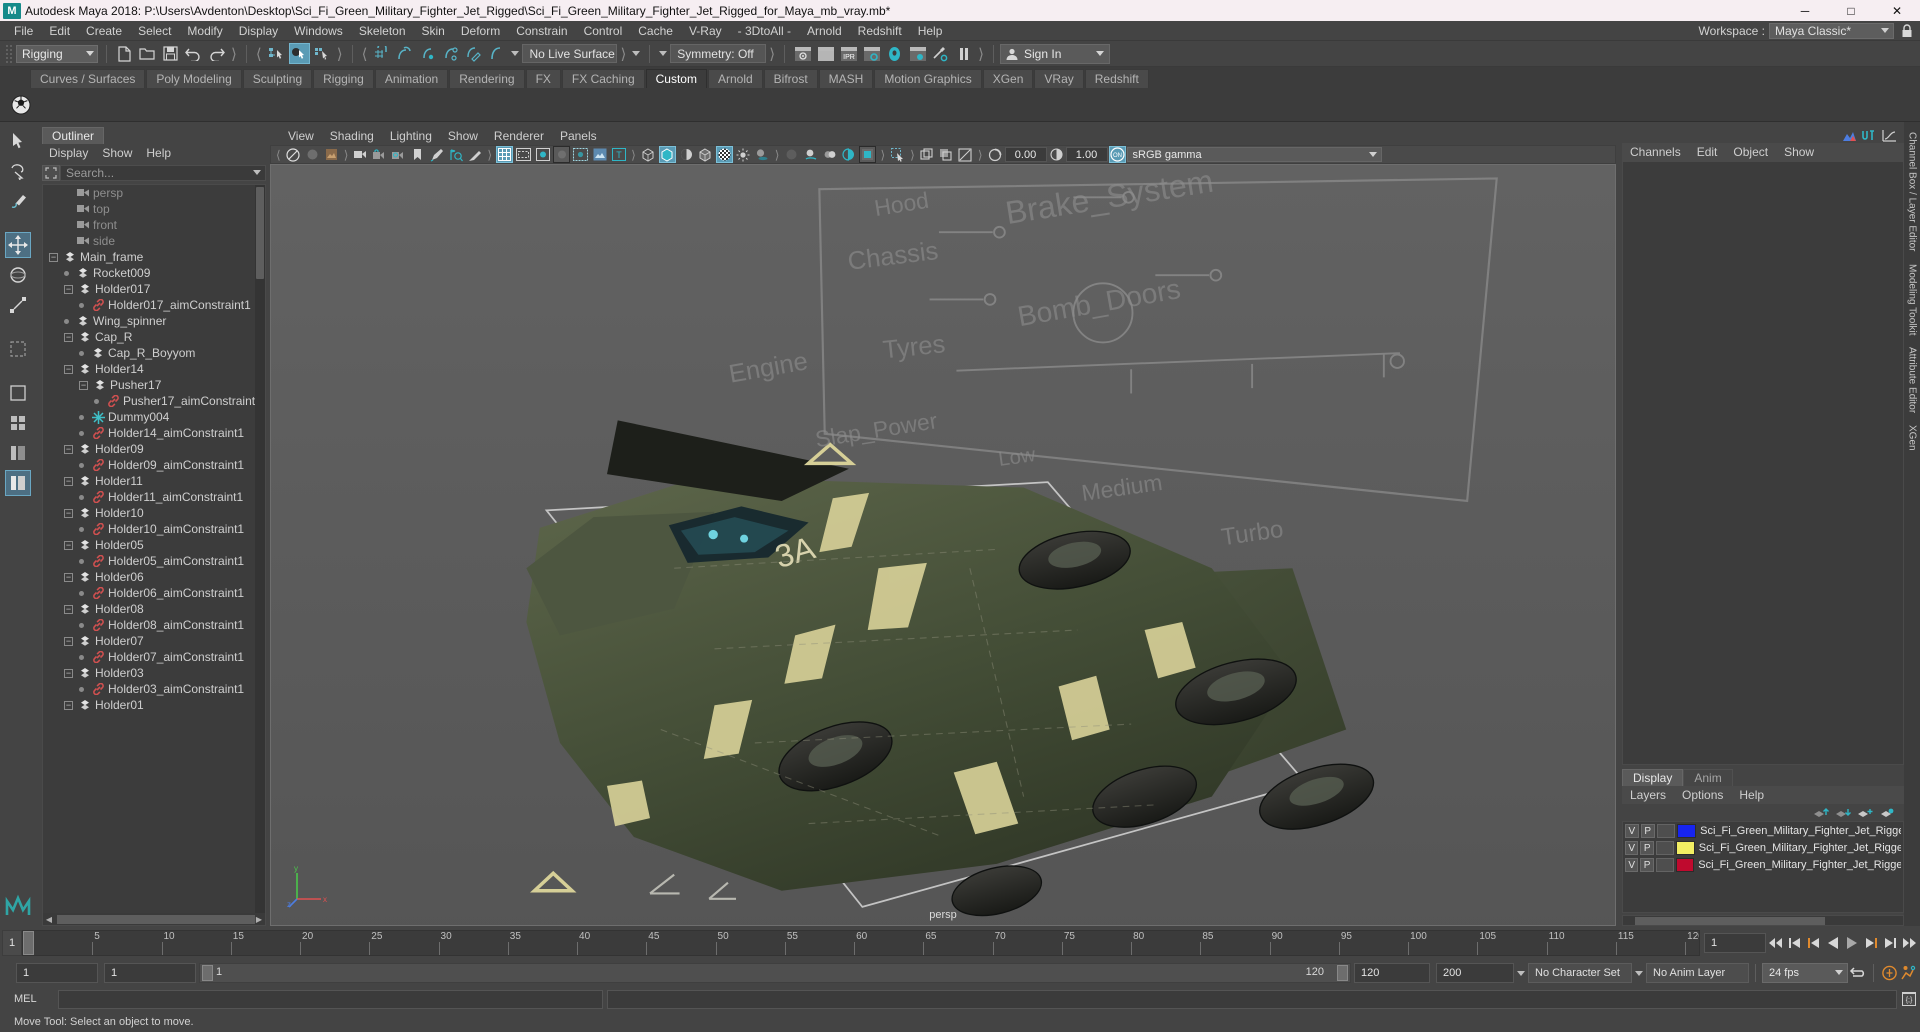 The width and height of the screenshot is (1920, 1032). I want to click on outliner-item-dummy004: Dummy004, so click(149, 417).